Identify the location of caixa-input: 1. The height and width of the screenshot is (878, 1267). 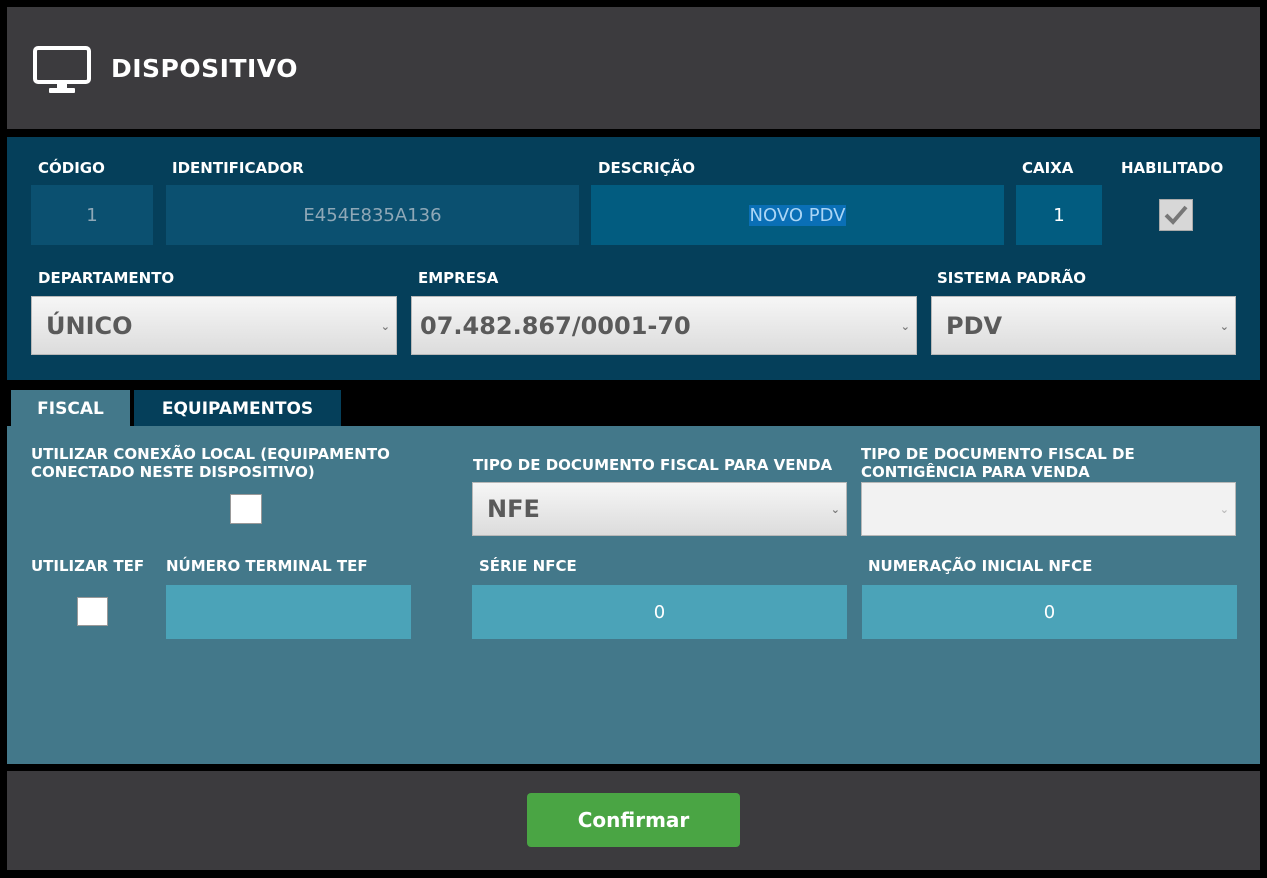
(1059, 215).